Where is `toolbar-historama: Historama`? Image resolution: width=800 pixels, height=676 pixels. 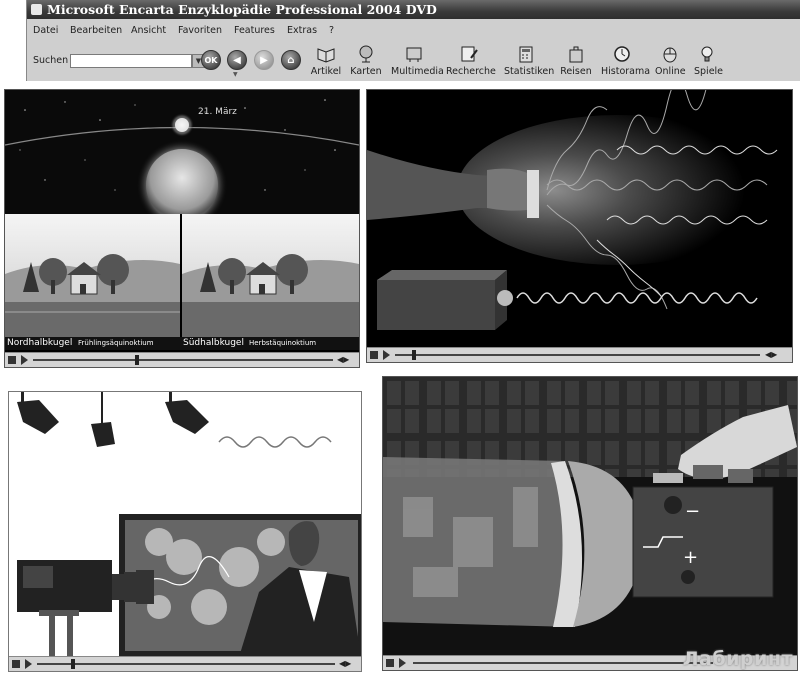
toolbar-historama: Historama is located at coordinates (625, 60).